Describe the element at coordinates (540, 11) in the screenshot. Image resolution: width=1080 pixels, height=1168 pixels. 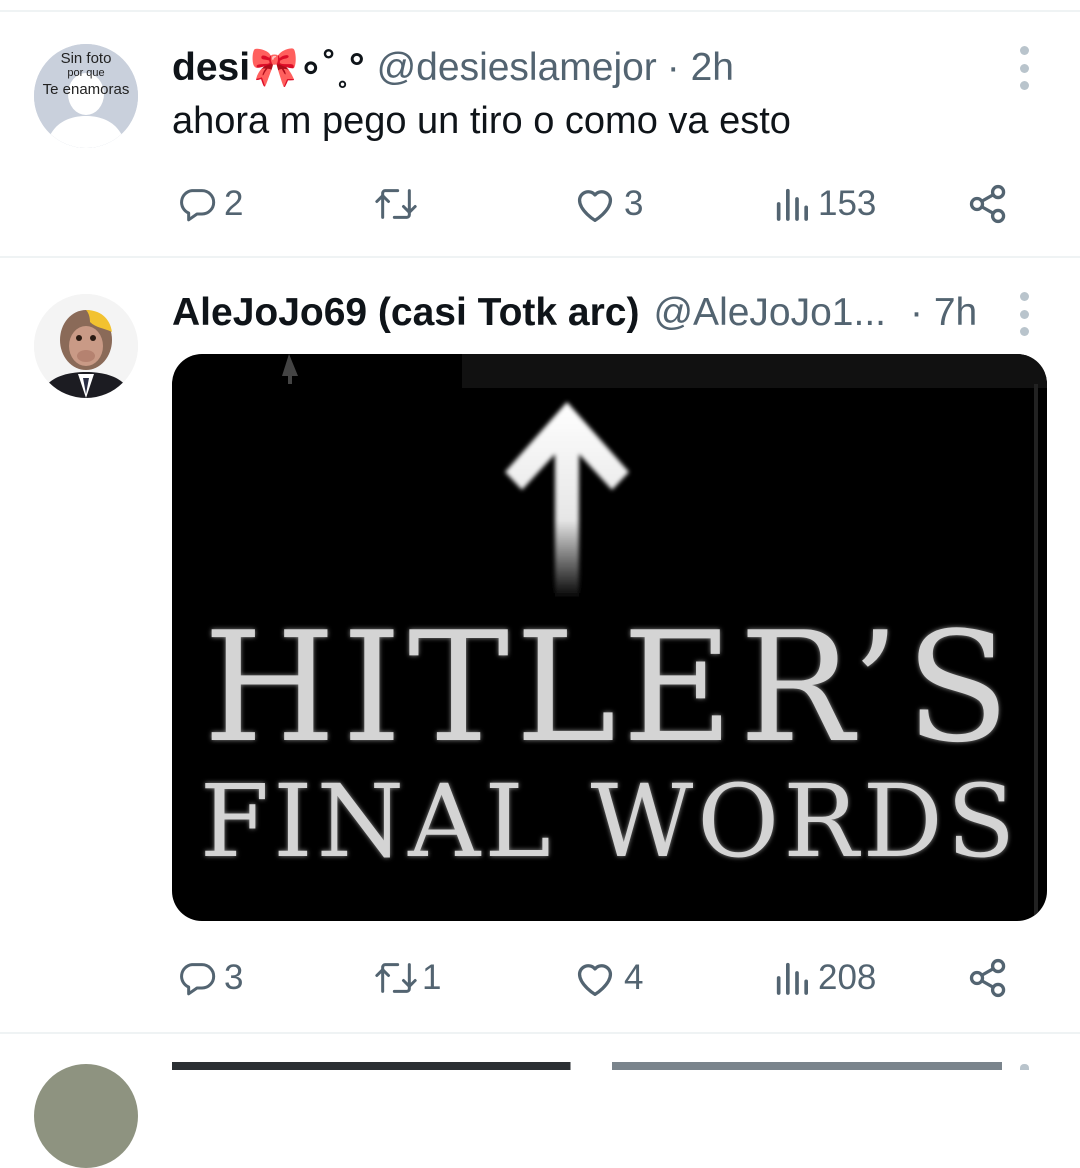
I see `top-divider` at that location.